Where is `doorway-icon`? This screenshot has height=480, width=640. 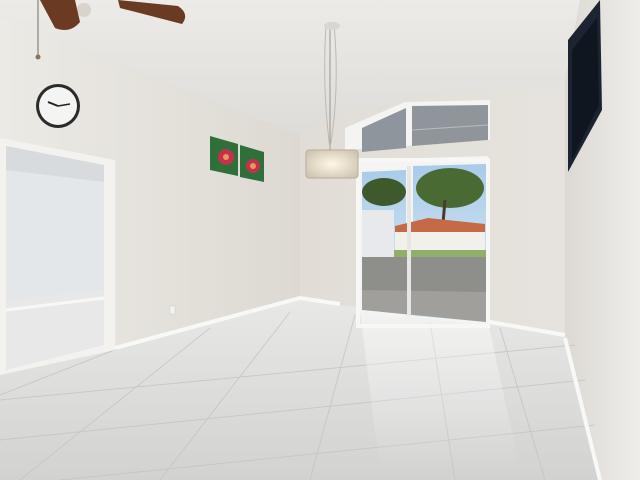
doorway-icon is located at coordinates (57, 256).